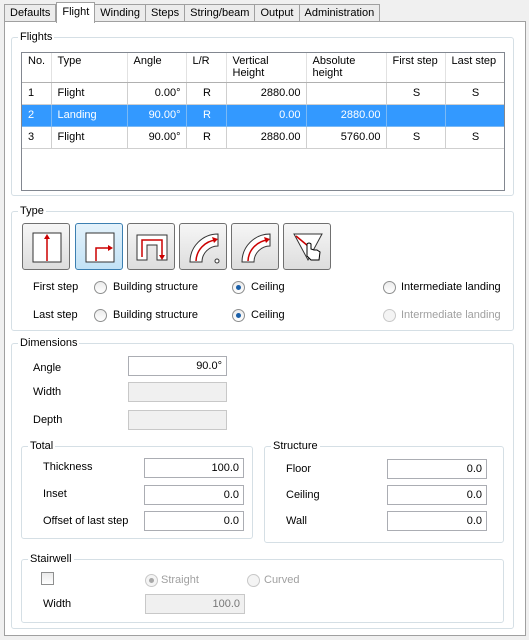 Image resolution: width=529 pixels, height=640 pixels. Describe the element at coordinates (346, 115) in the screenshot. I see `cell-absolute-height: 2880.00` at that location.